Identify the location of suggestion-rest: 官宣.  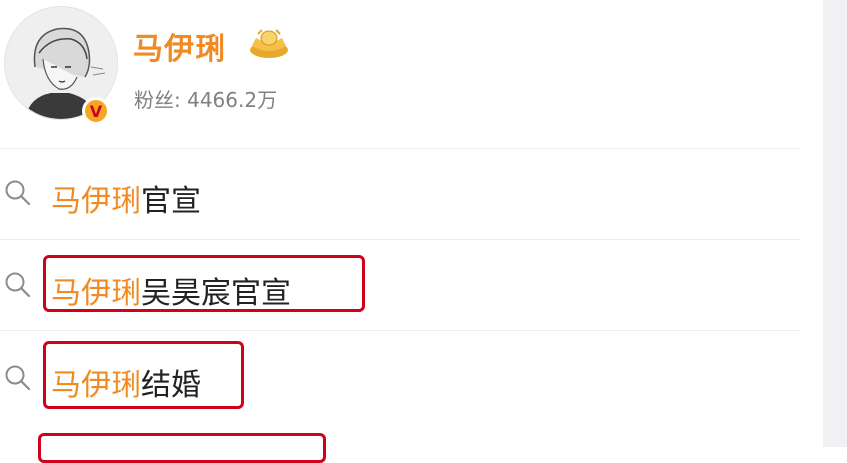
(171, 201).